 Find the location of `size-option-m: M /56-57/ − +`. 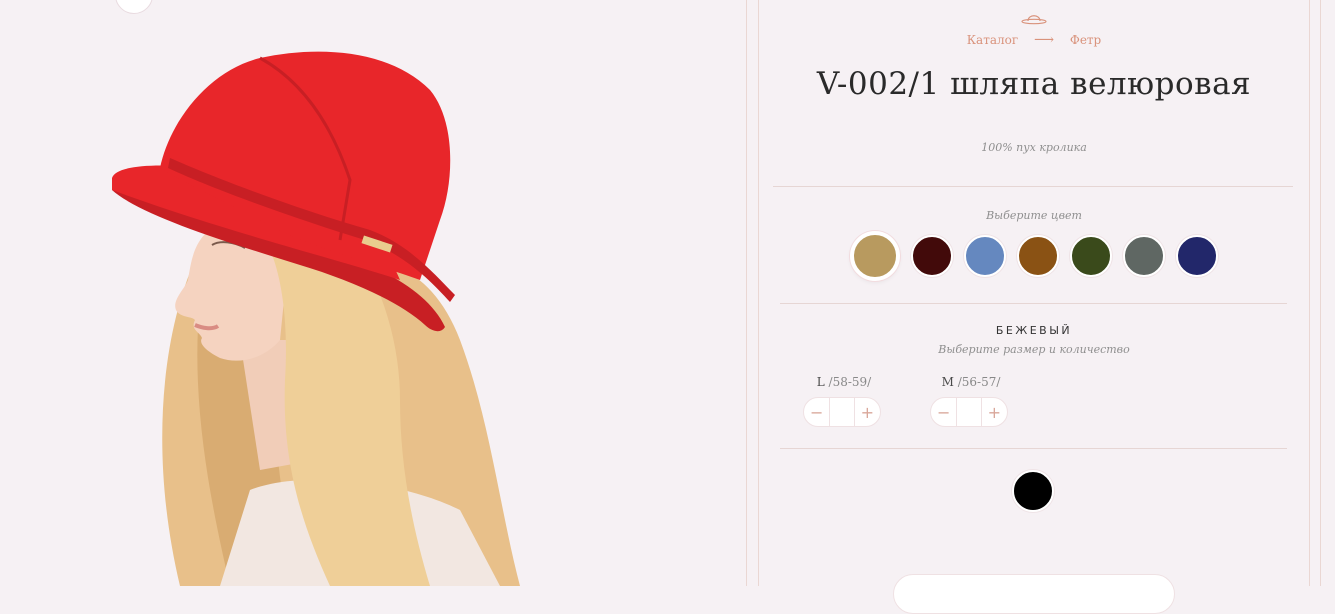

size-option-m: M /56-57/ − + is located at coordinates (971, 401).